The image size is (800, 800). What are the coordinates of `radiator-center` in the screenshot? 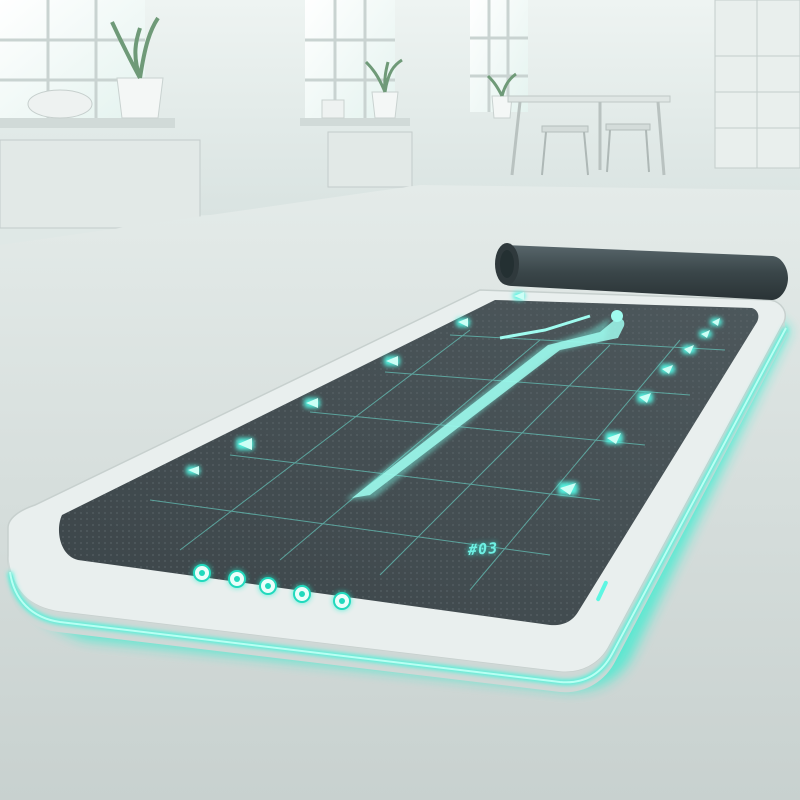 It's located at (370, 159).